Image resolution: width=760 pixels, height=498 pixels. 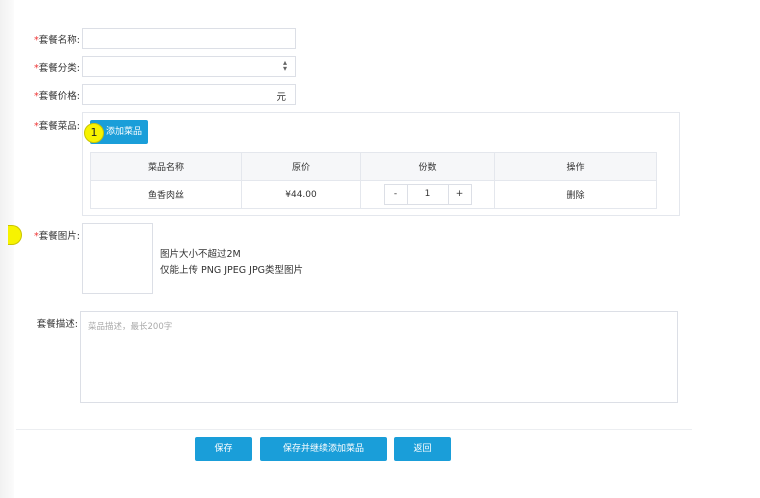 I want to click on col-quantity: 份数, so click(x=427, y=166).